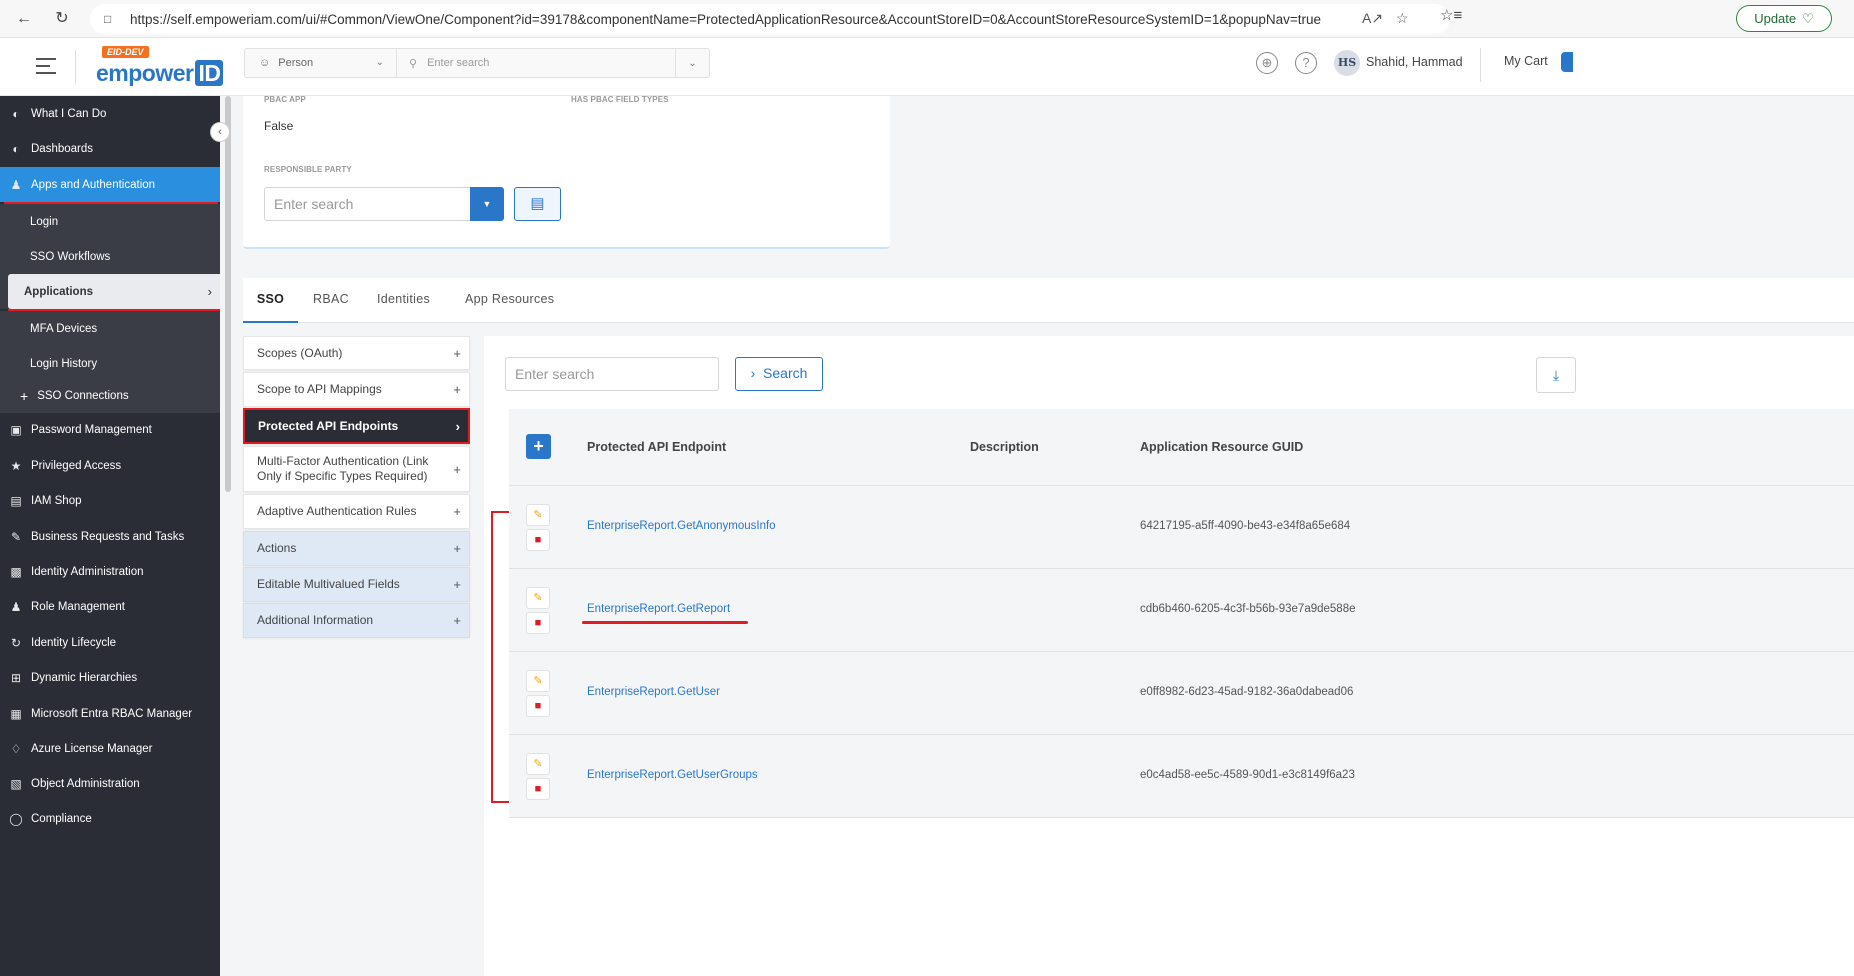 Image resolution: width=1854 pixels, height=976 pixels. What do you see at coordinates (110, 328) in the screenshot?
I see `sidebar-item-mfa-devices: MFA Devices` at bounding box center [110, 328].